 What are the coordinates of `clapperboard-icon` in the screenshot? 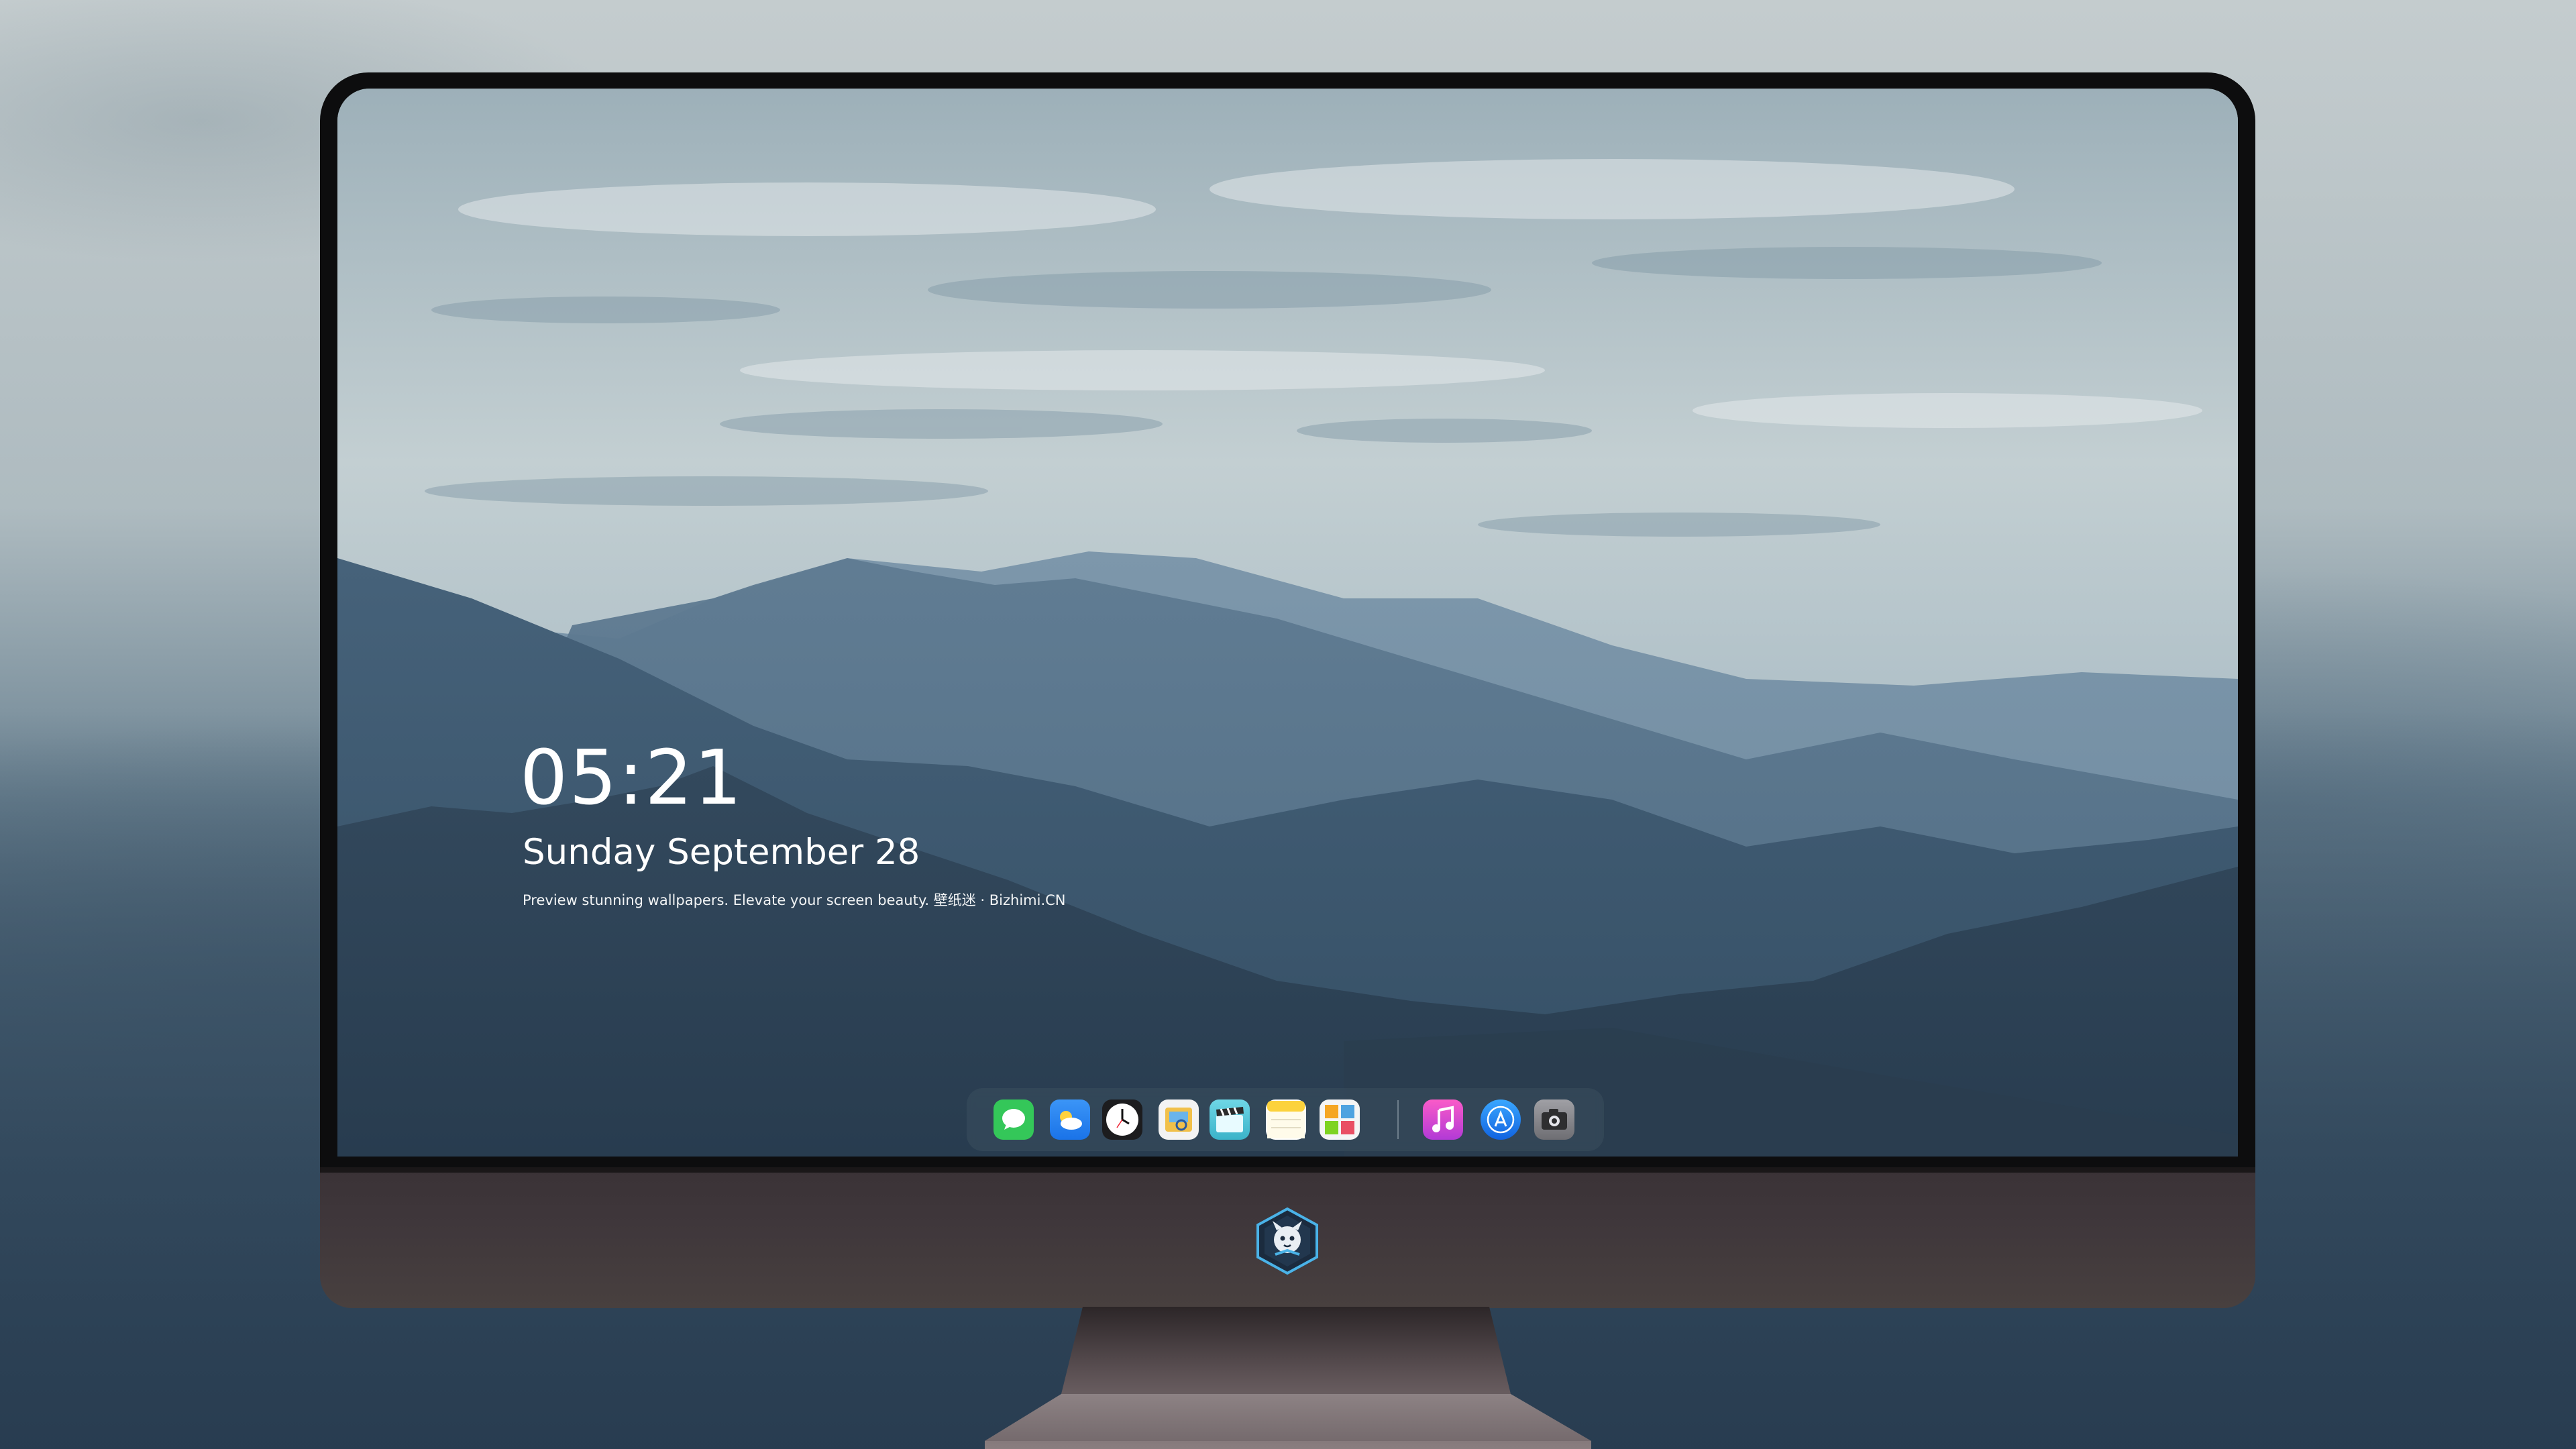 It's located at (1230, 1119).